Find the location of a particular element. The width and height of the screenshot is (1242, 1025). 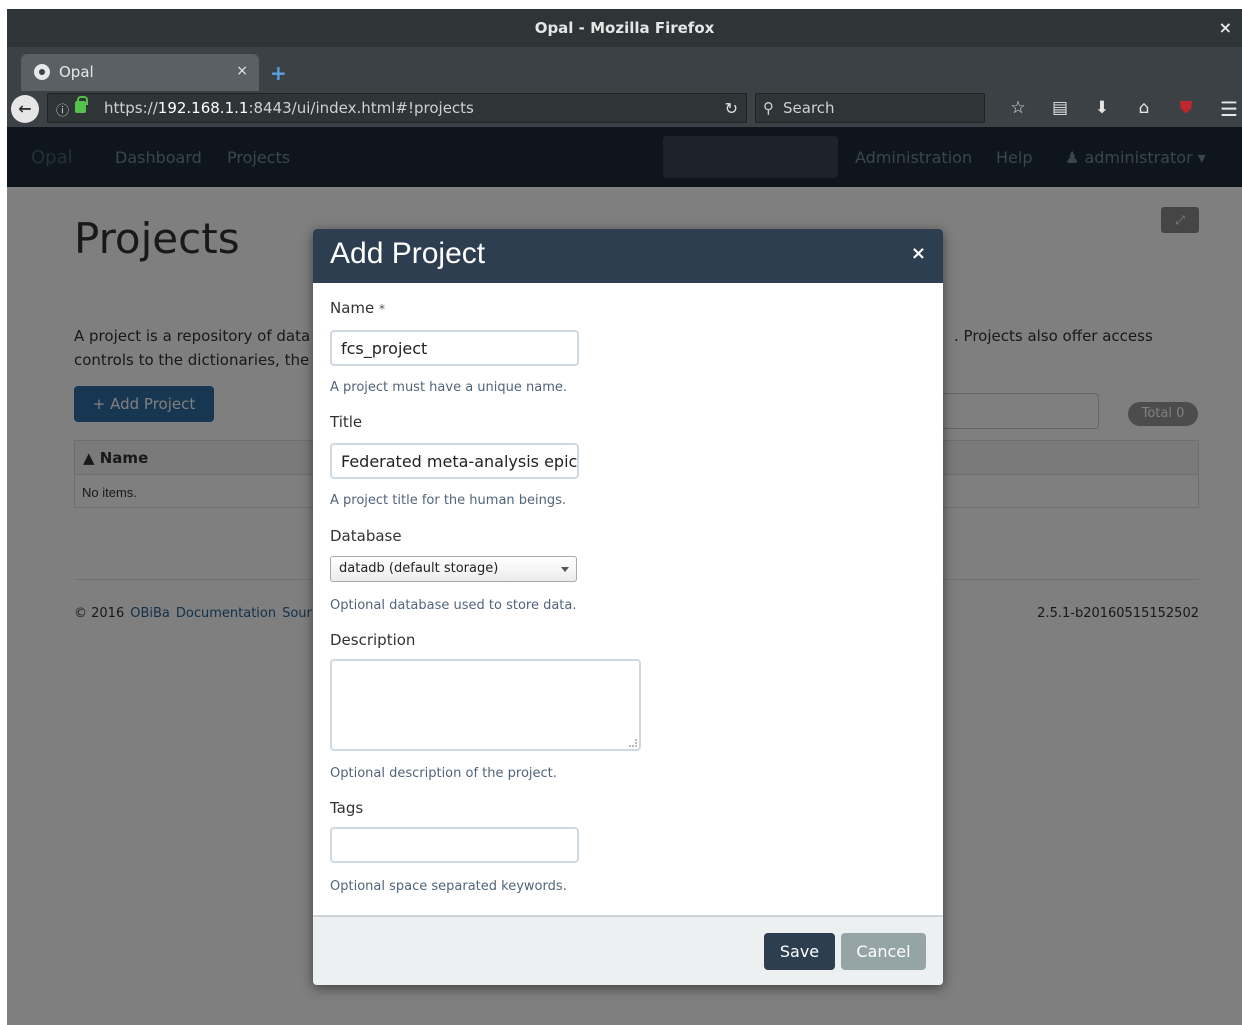

chevron-down-icon is located at coordinates (565, 569).